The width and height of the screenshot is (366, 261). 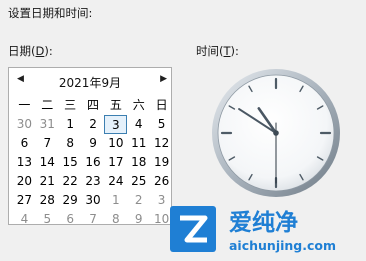 I want to click on day-cell: 24, so click(x=115, y=181).